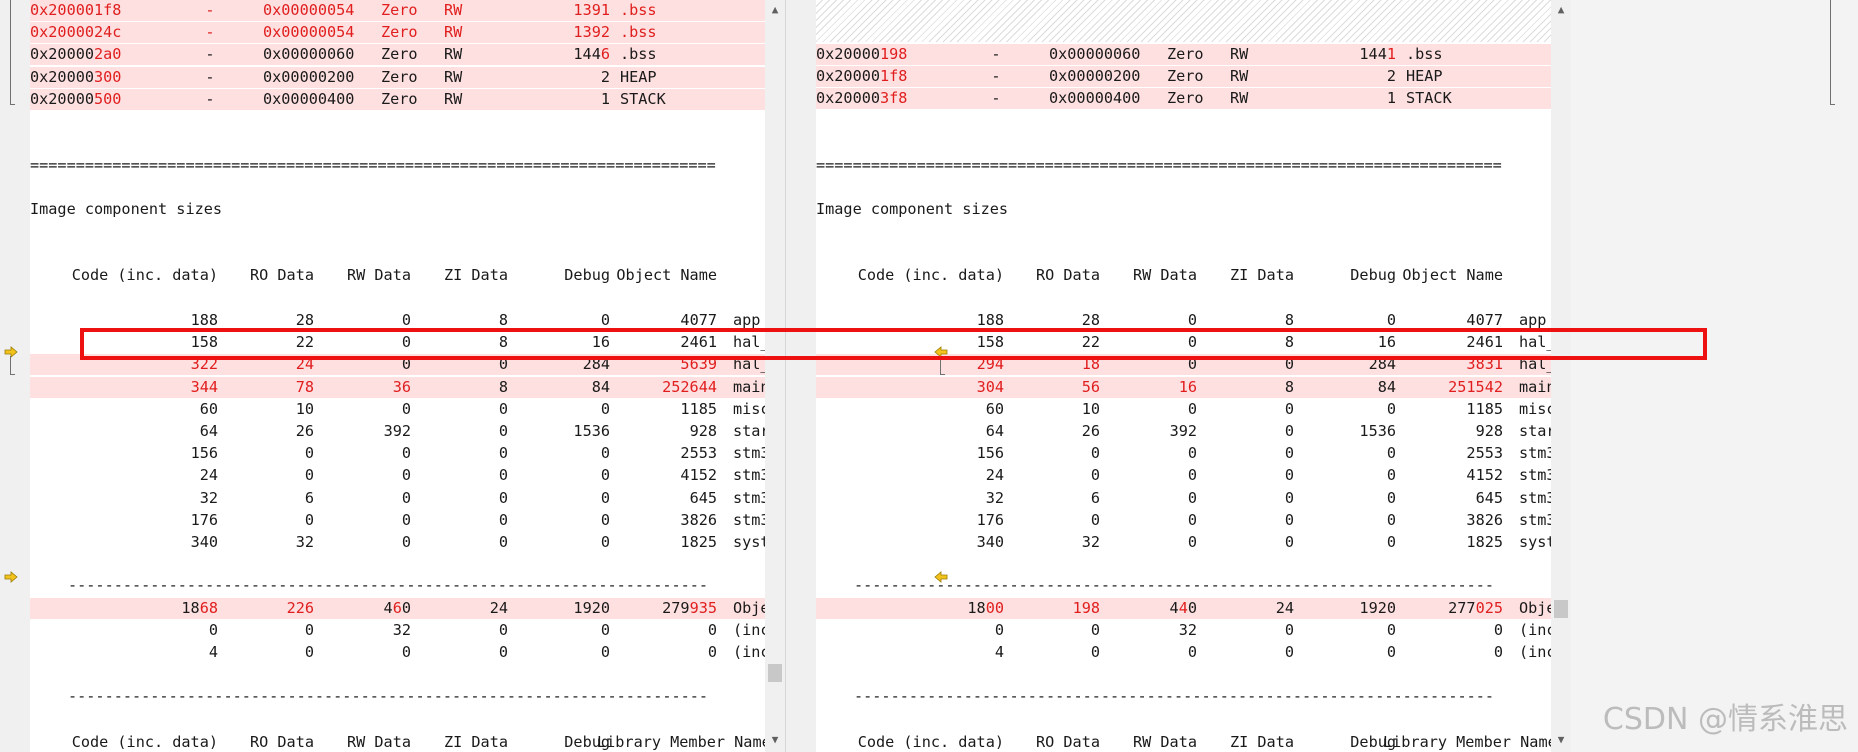 The width and height of the screenshot is (1858, 752). Describe the element at coordinates (1183, 387) in the screenshot. I see `object-row: 3045616884251542main.o` at that location.